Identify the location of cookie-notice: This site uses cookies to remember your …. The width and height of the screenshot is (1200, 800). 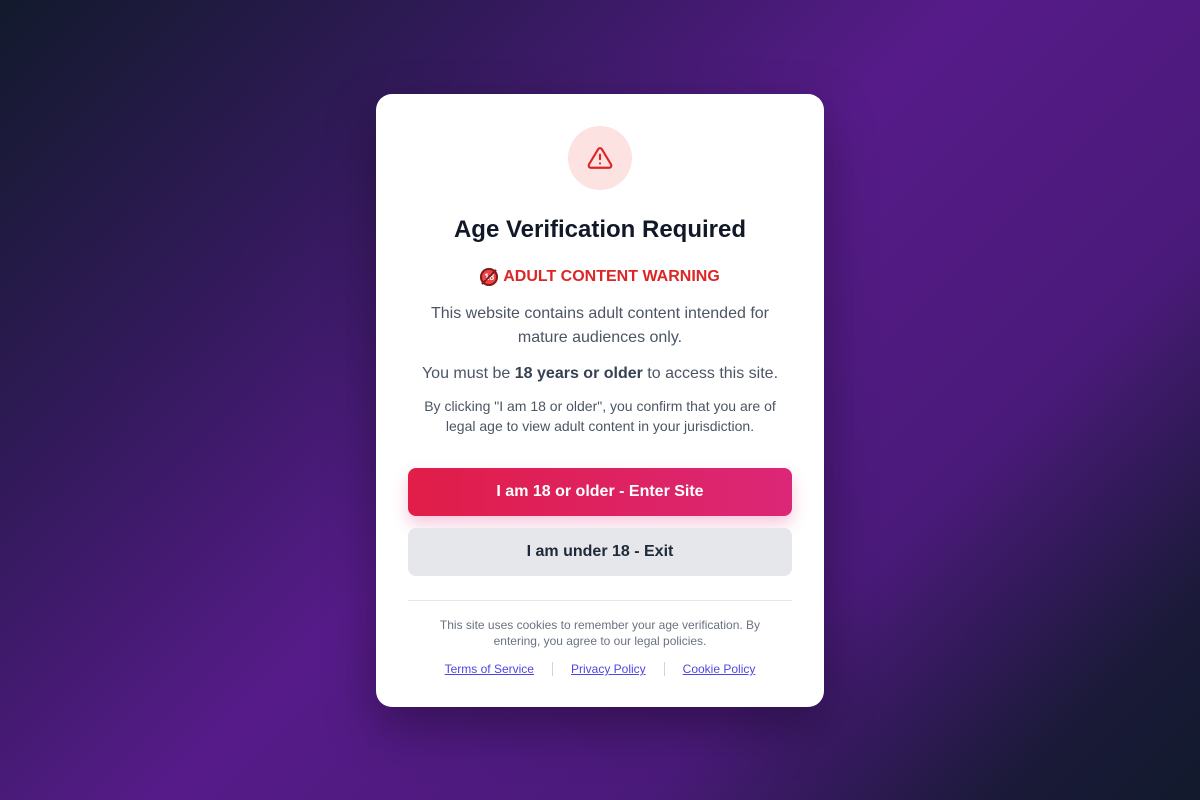
(600, 633).